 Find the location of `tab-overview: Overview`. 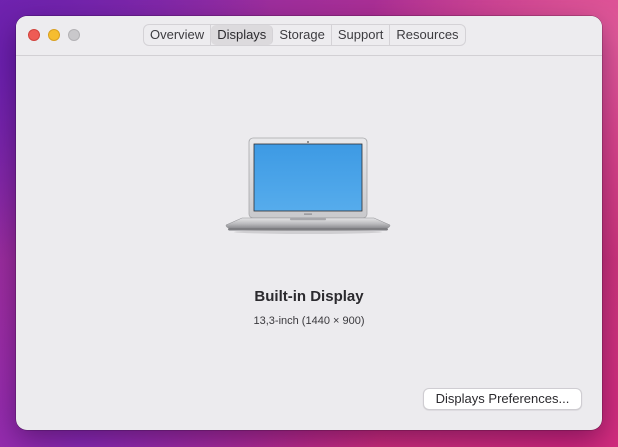

tab-overview: Overview is located at coordinates (178, 35).